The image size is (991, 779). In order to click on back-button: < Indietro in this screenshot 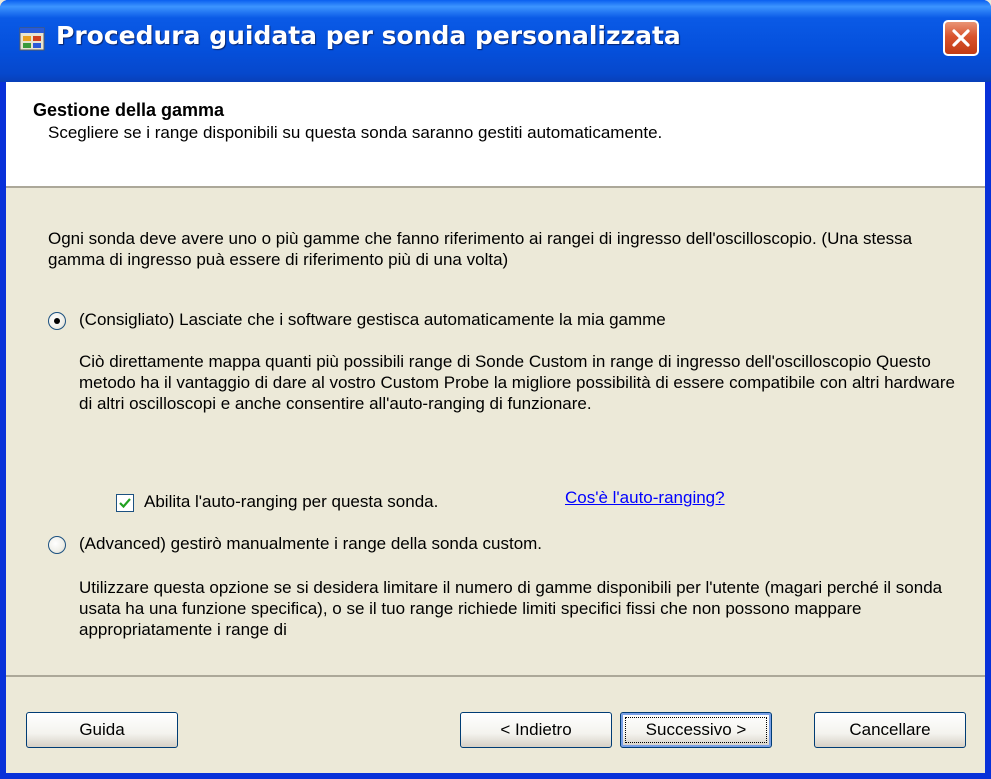, I will do `click(536, 730)`.